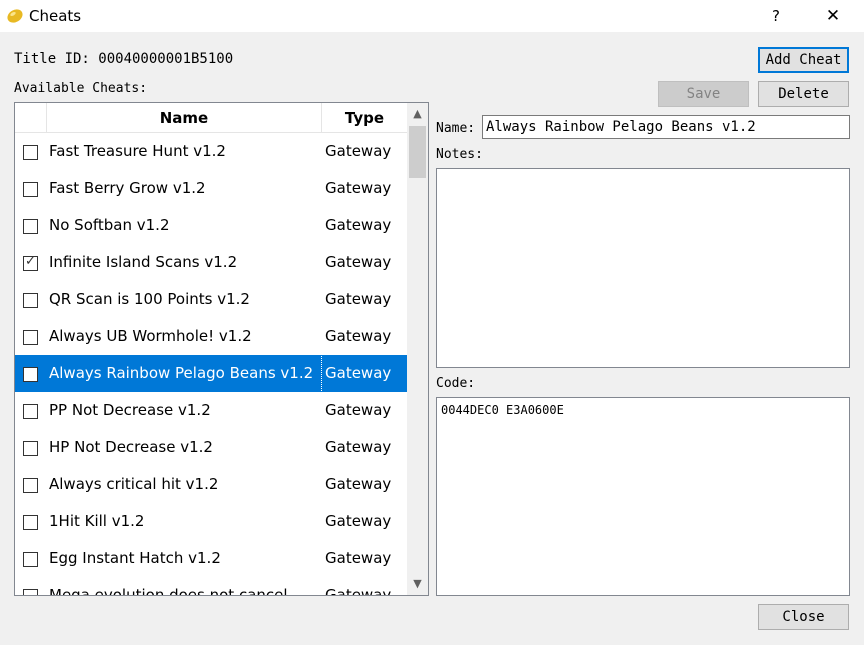 This screenshot has width=864, height=645. I want to click on cheat-row: Fast Treasure Hunt v1.2 Gateway, so click(211, 151).